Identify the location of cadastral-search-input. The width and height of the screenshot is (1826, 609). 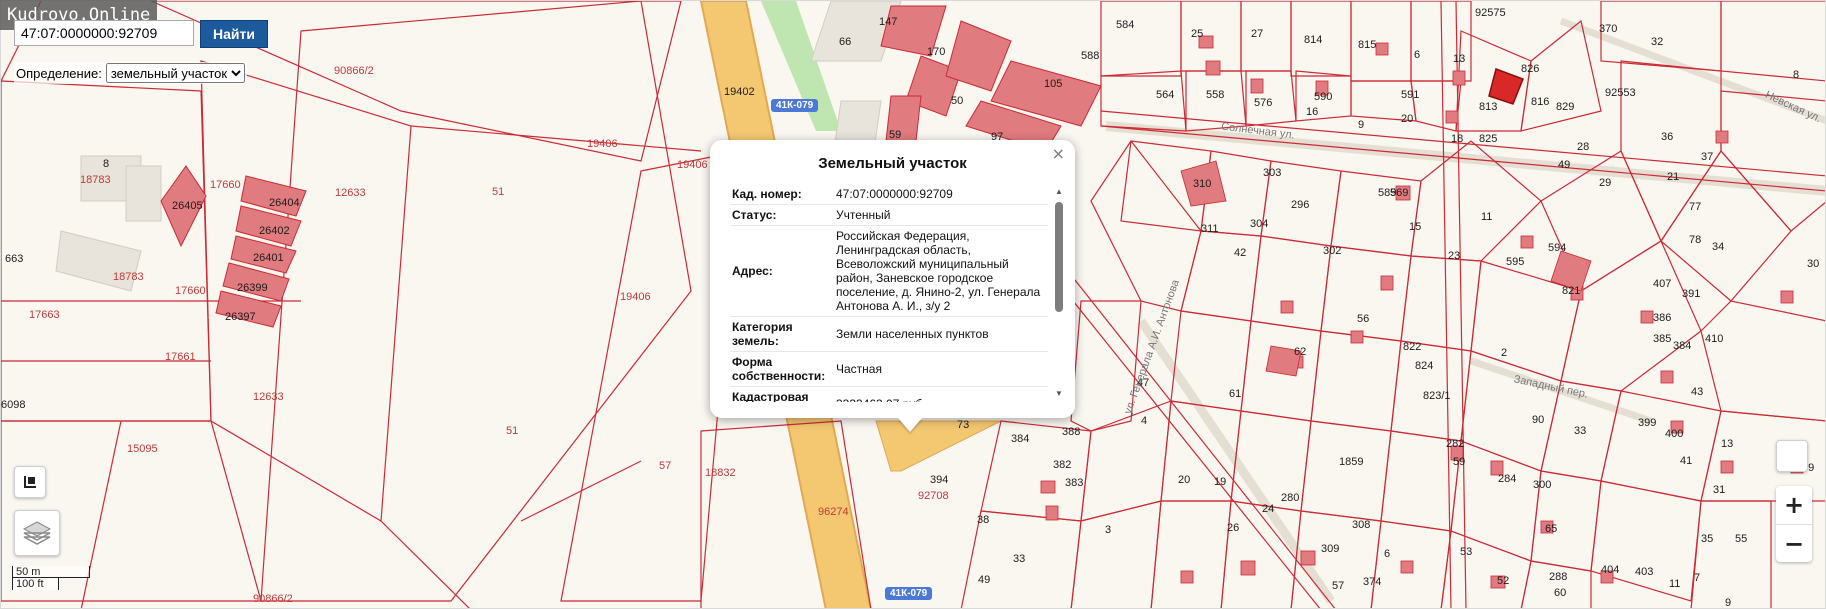
(104, 33).